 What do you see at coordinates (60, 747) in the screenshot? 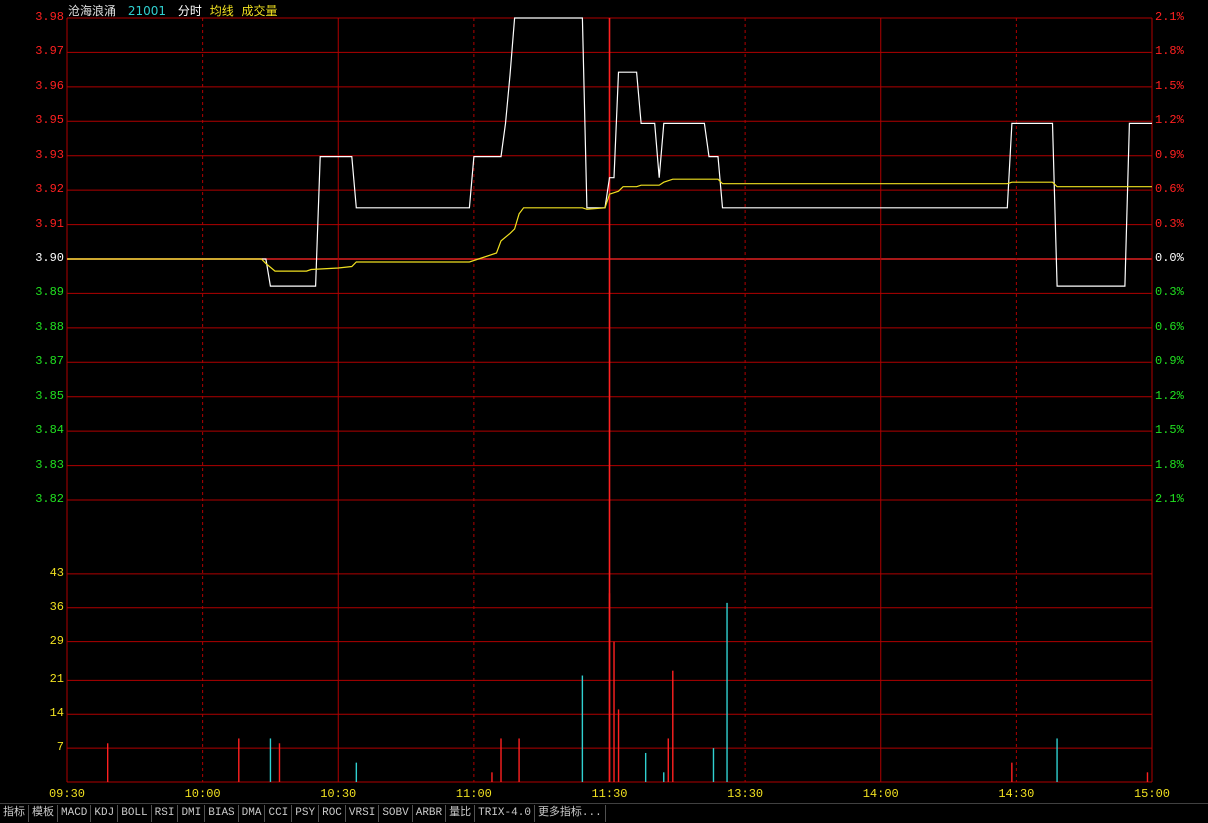
I see `volume-tick-label: 7` at bounding box center [60, 747].